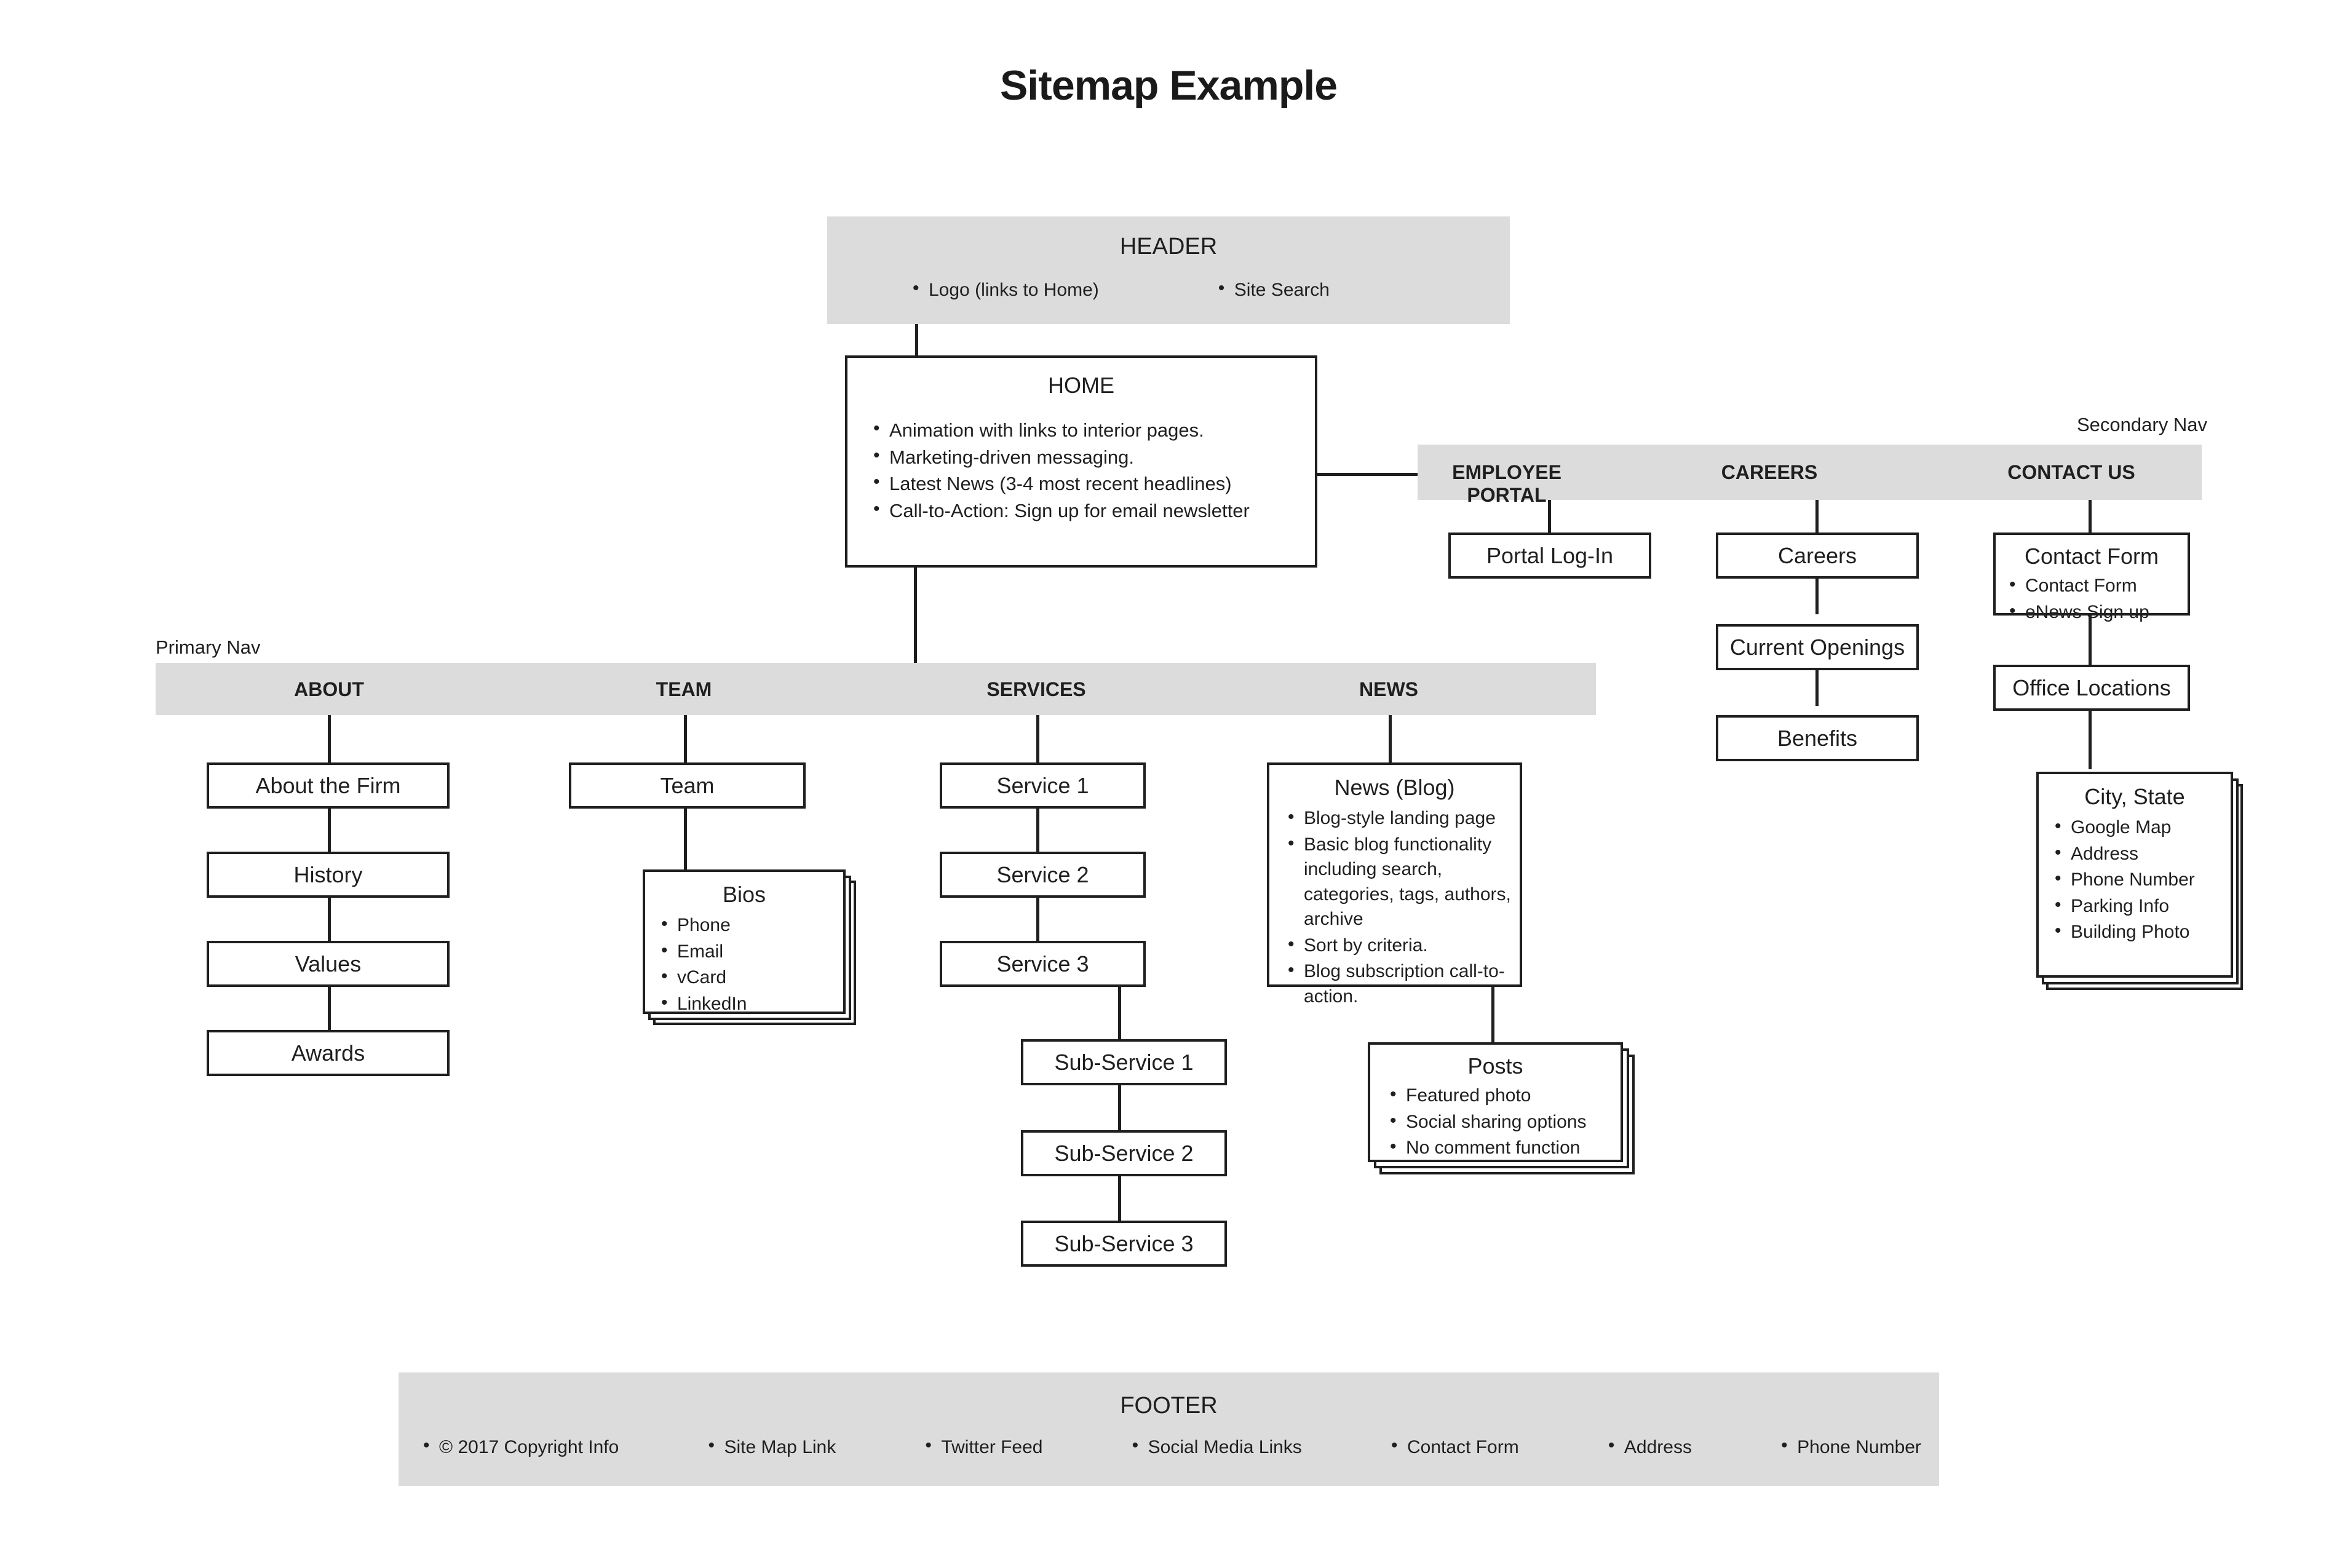 This screenshot has width=2337, height=1568. I want to click on connector-values-awards, so click(329, 1008).